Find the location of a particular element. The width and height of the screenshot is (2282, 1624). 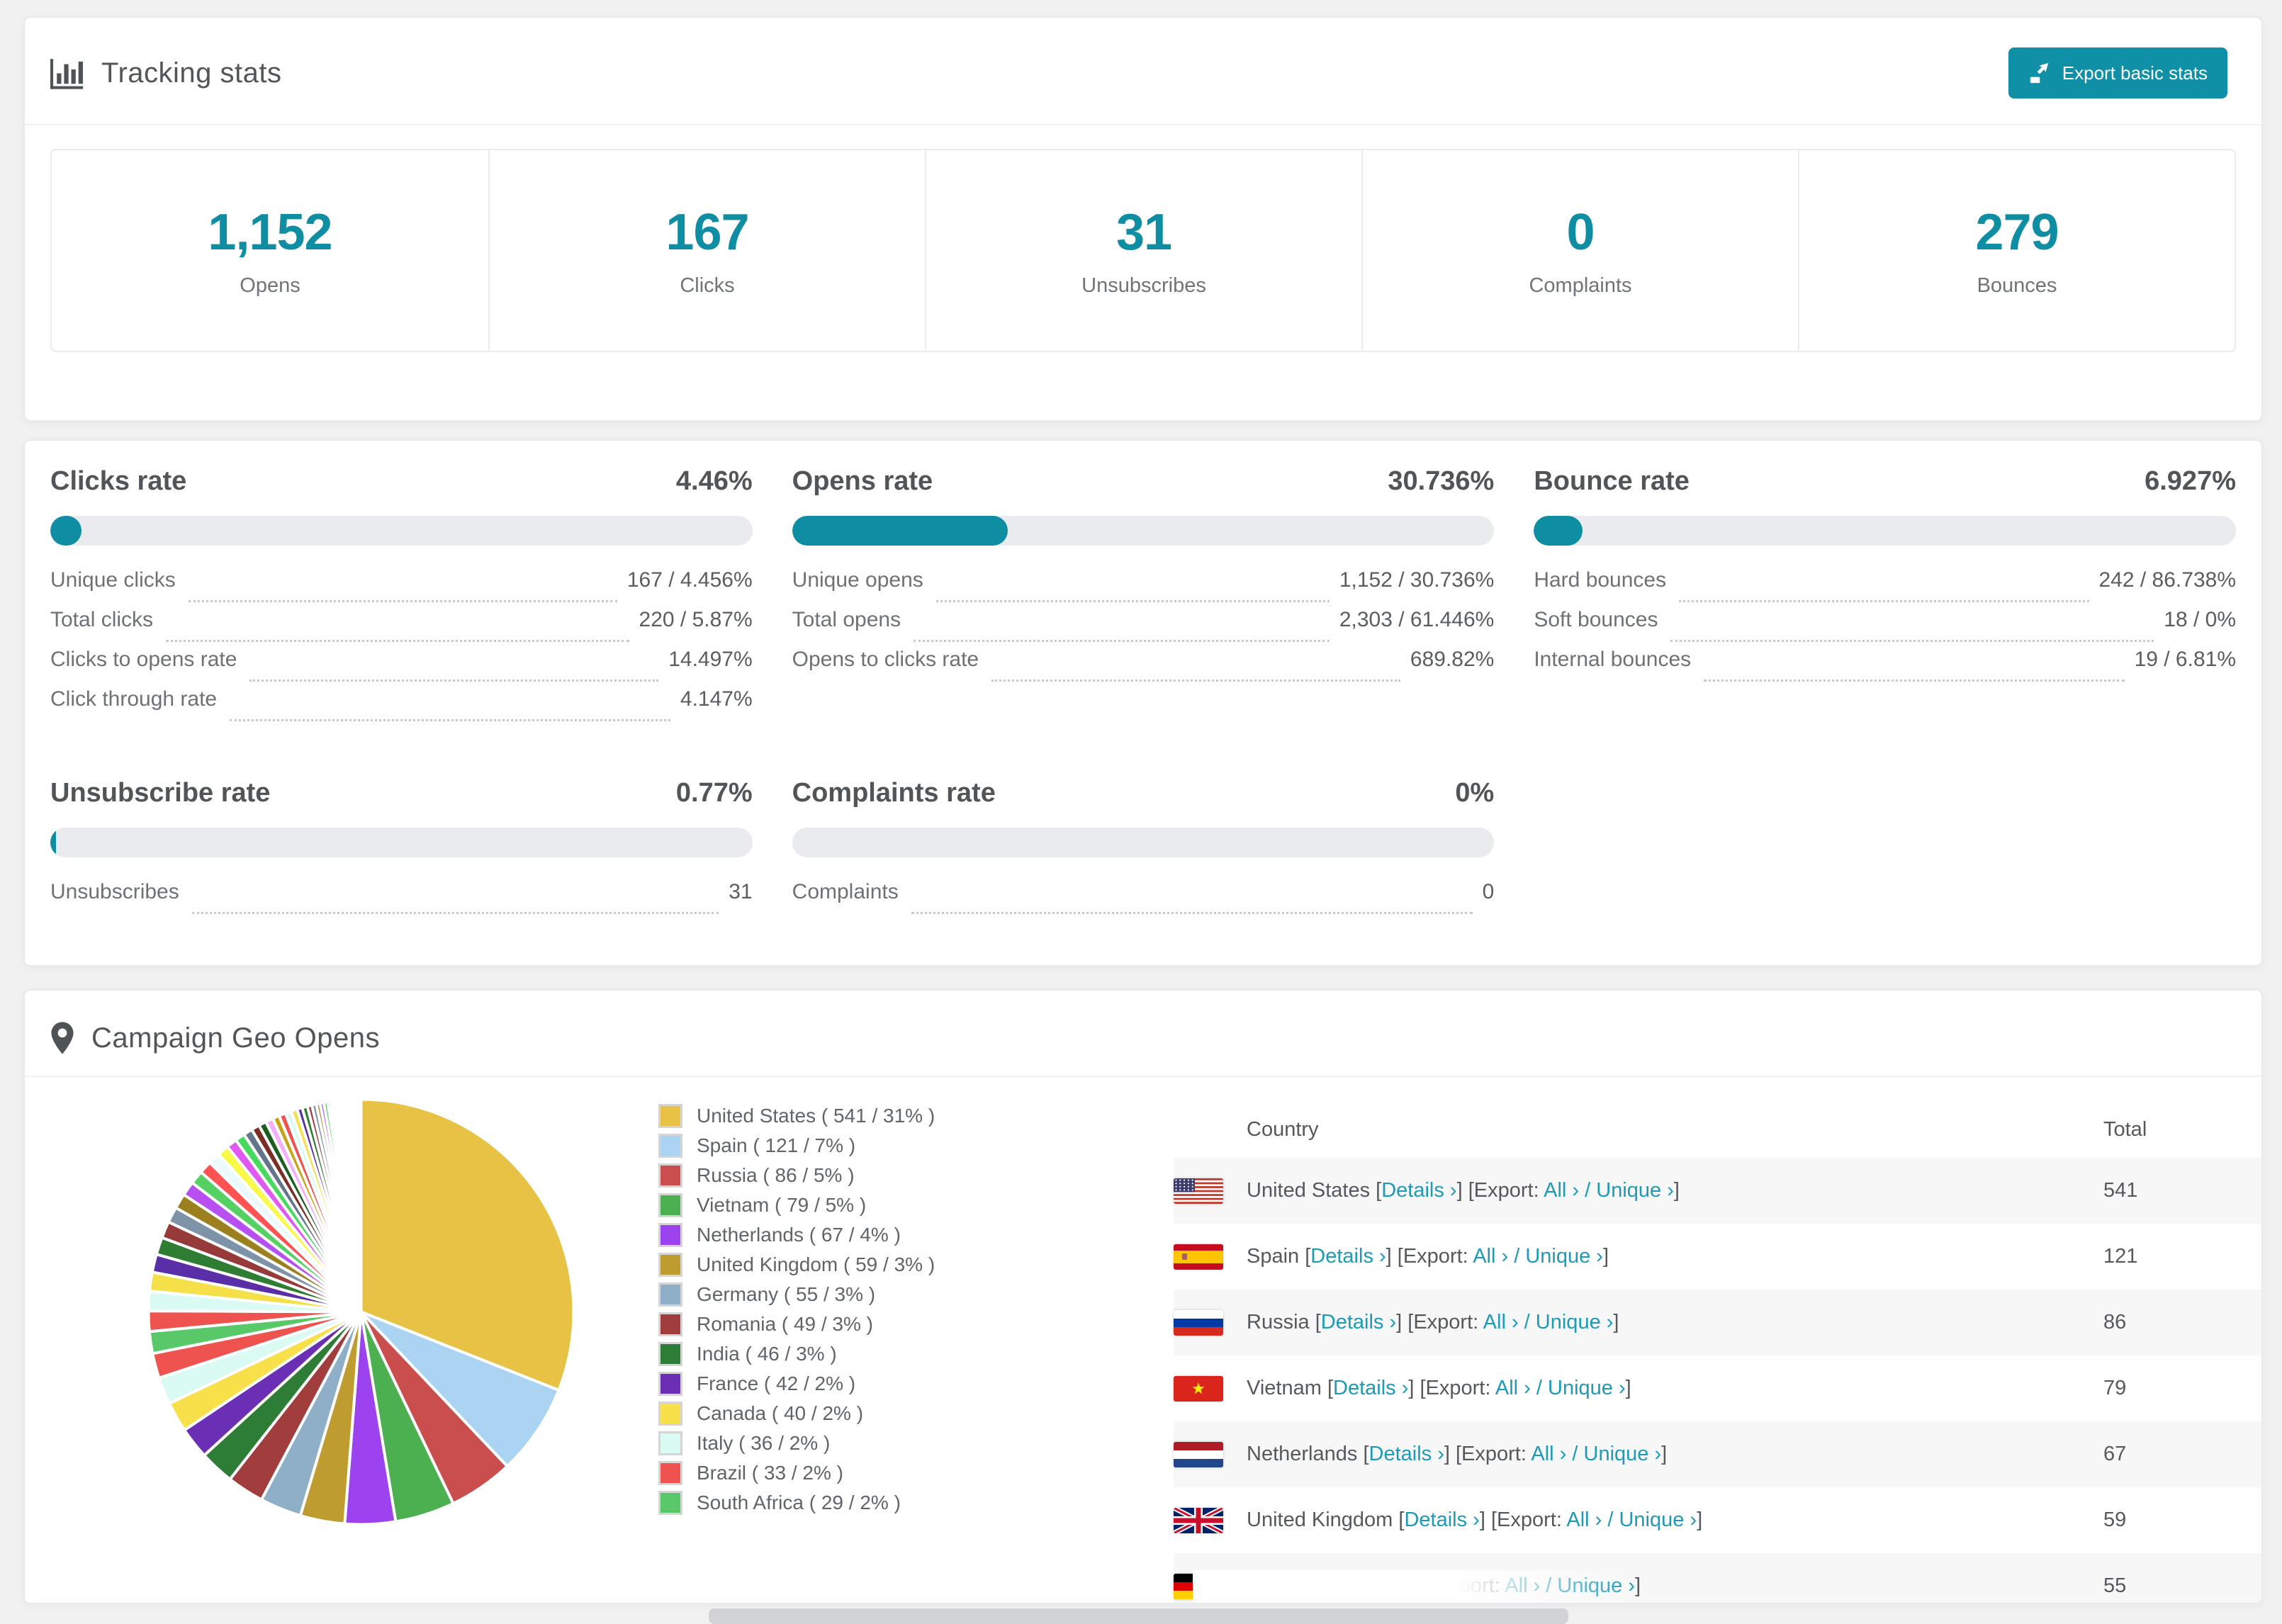

legend-item-germany: Germany ( 55 / 3% ) is located at coordinates (916, 1295).